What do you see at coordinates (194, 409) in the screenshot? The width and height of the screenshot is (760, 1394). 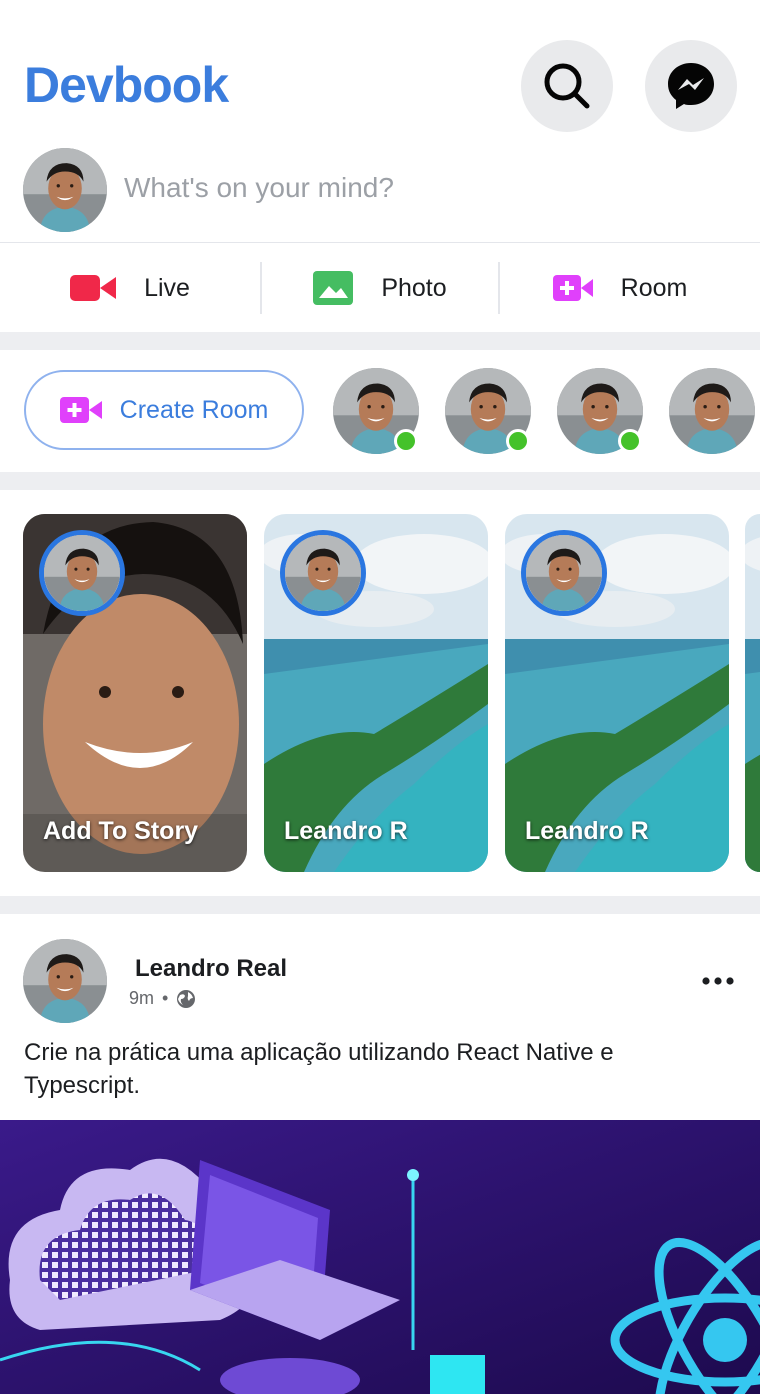 I see `create-room-label: Create Room` at bounding box center [194, 409].